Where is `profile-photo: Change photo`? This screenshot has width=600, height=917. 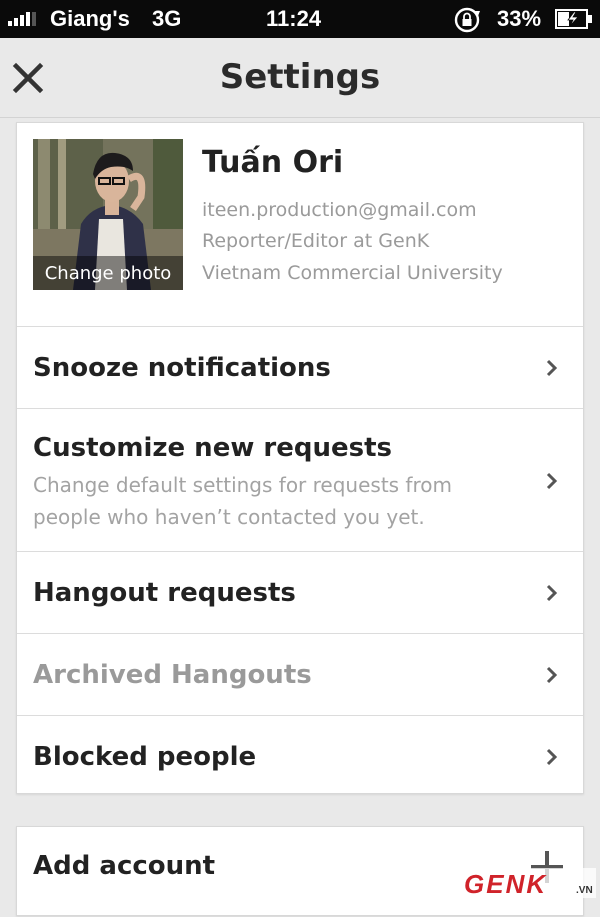
profile-photo: Change photo is located at coordinates (108, 214).